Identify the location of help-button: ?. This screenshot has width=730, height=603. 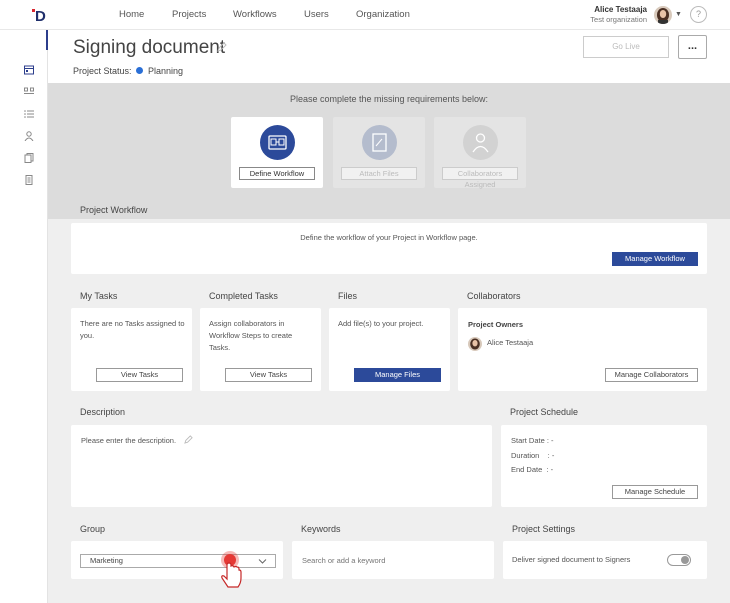
(698, 14).